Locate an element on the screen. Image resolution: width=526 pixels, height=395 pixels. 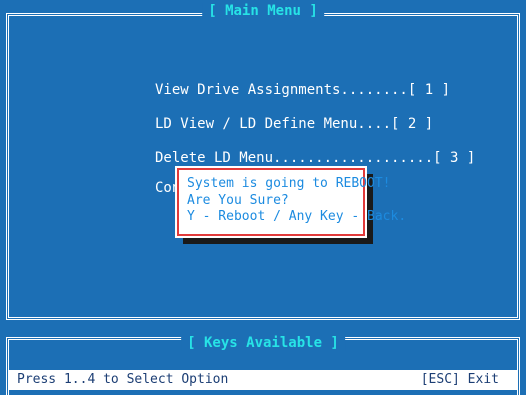
main-menu-title: [ Main Menu ] is located at coordinates (263, 11).